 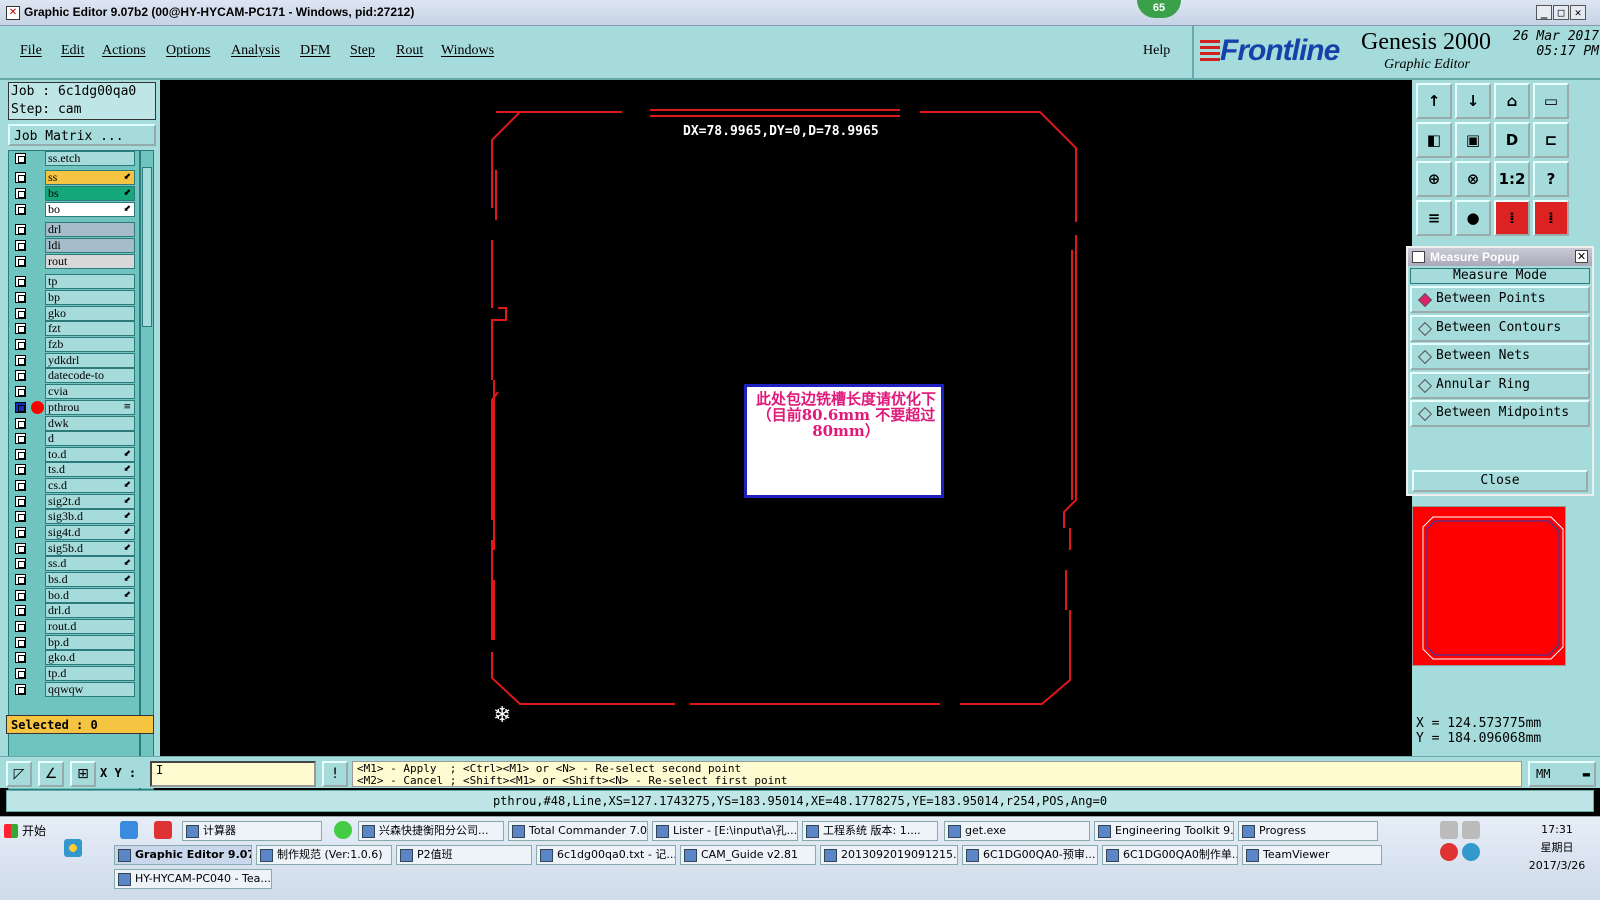 What do you see at coordinates (90, 516) in the screenshot?
I see `layer-name: sig3b.d ⬋` at bounding box center [90, 516].